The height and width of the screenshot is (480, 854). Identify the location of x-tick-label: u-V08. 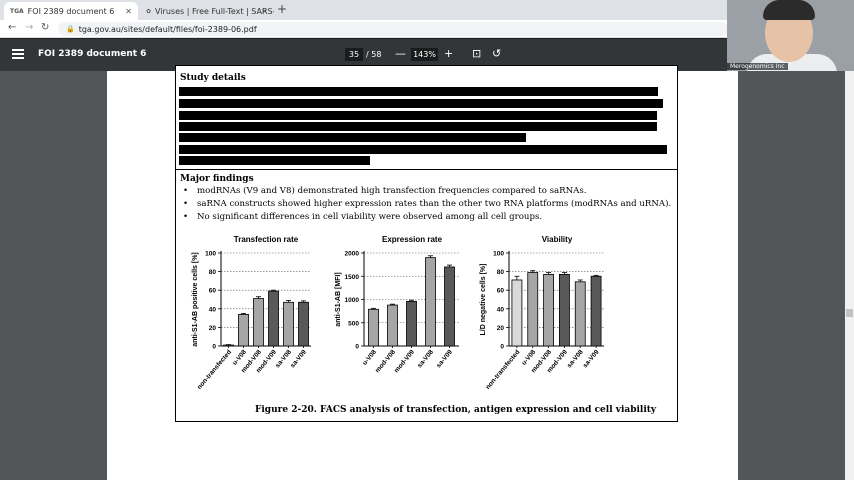
(369, 357).